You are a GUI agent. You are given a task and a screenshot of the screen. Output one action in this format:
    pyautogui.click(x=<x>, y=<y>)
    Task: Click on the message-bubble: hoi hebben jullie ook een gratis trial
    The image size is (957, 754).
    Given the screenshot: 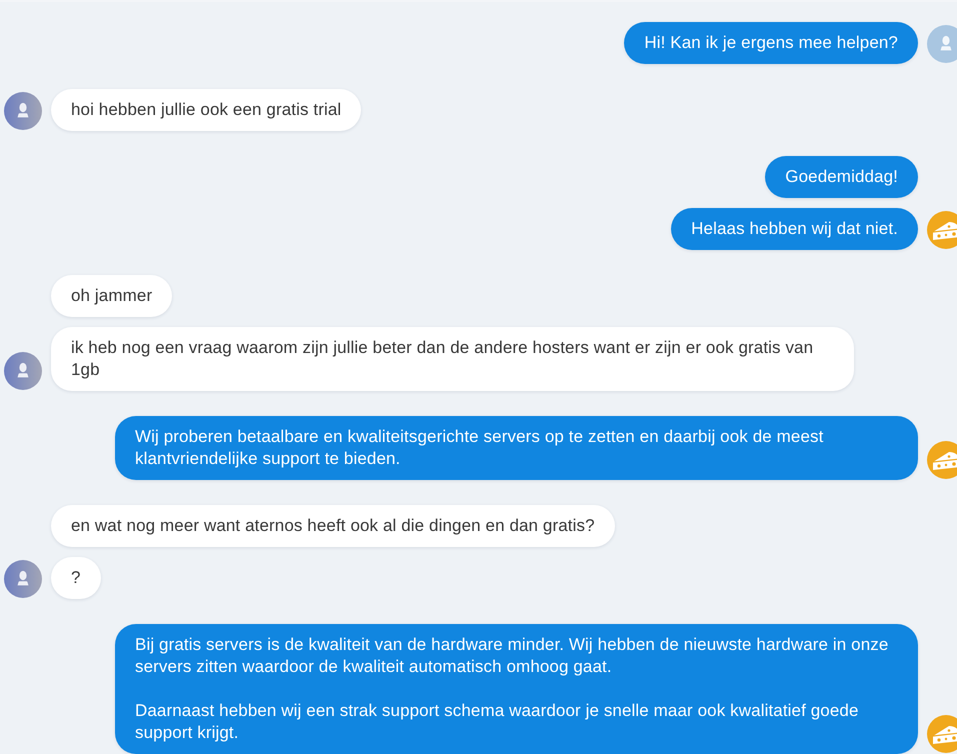 What is the action you would take?
    pyautogui.click(x=206, y=110)
    